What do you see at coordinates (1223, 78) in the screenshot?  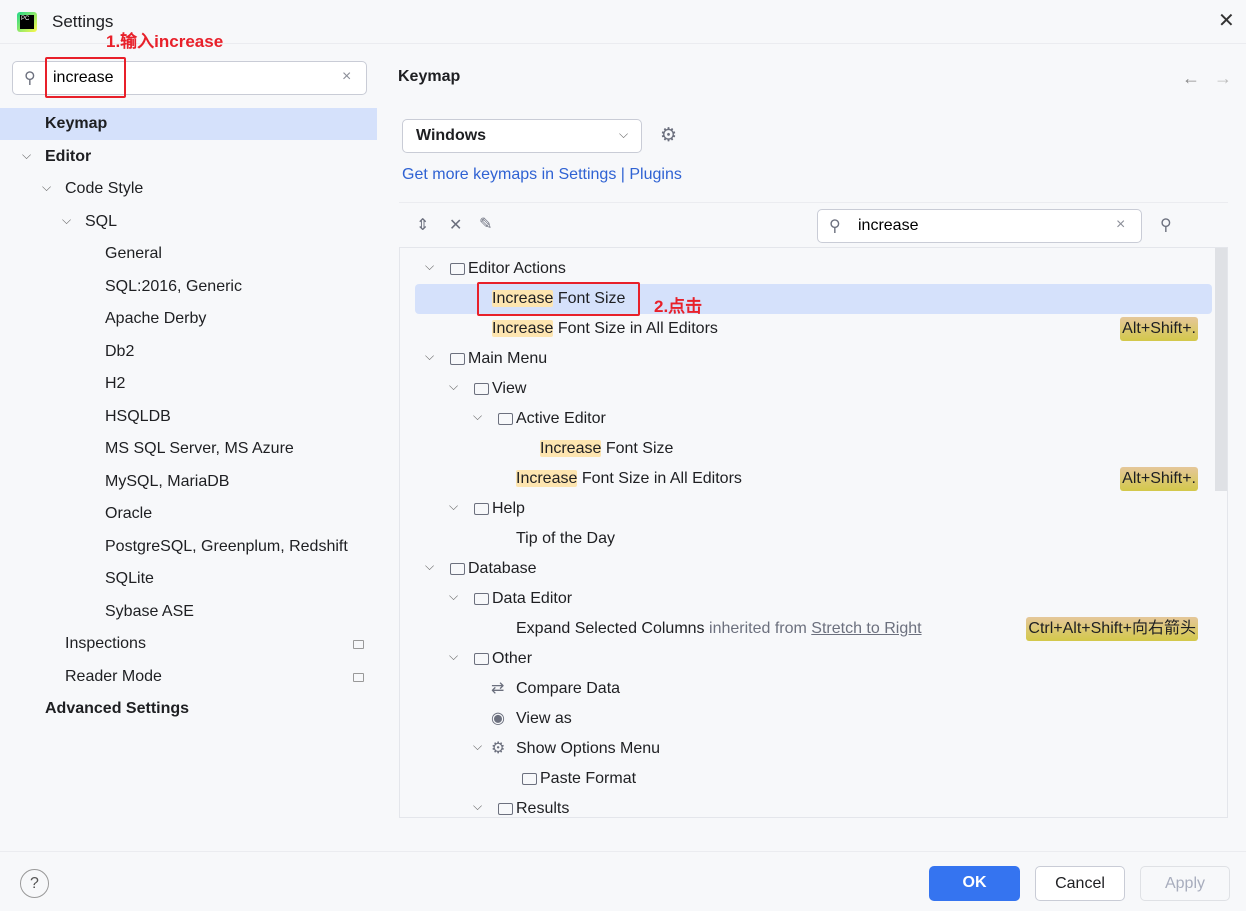 I see `forward-arrow-icon: →` at bounding box center [1223, 78].